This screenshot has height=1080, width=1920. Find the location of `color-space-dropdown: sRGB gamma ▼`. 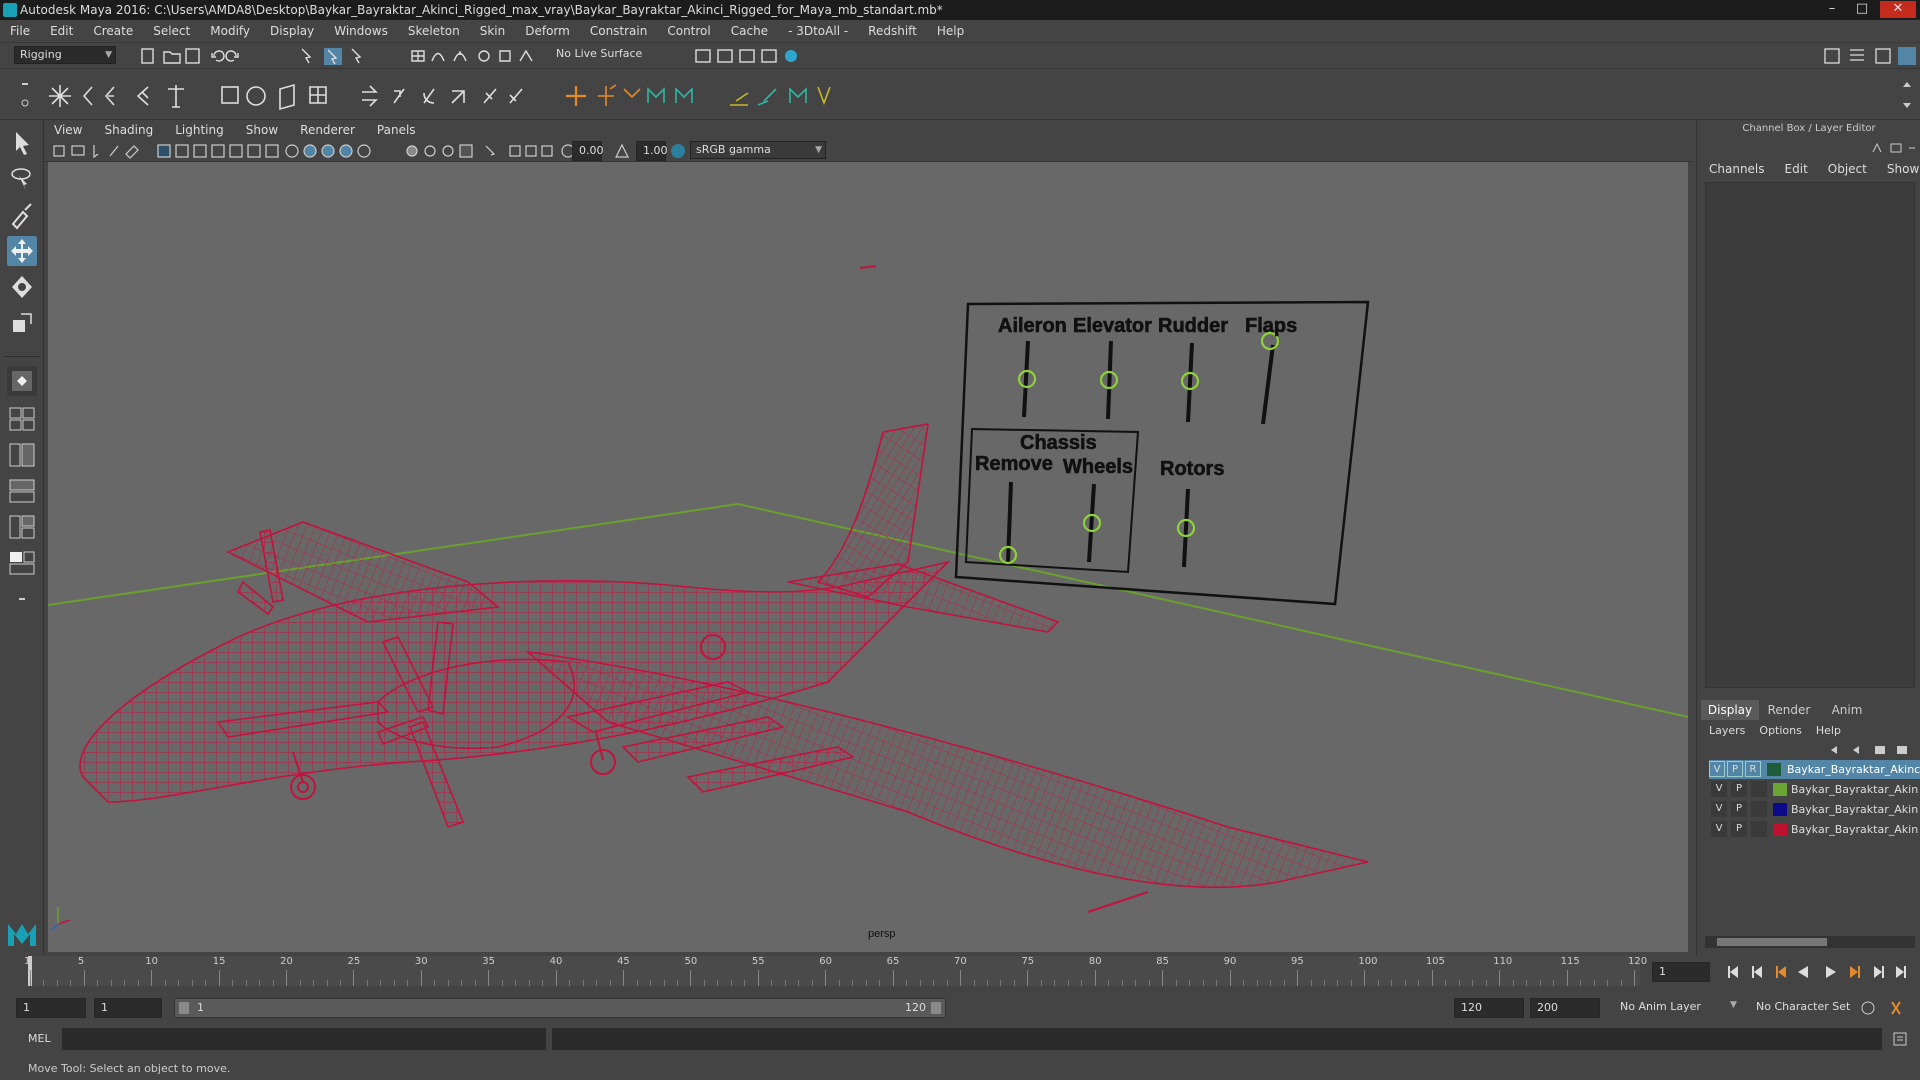

color-space-dropdown: sRGB gamma ▼ is located at coordinates (758, 150).